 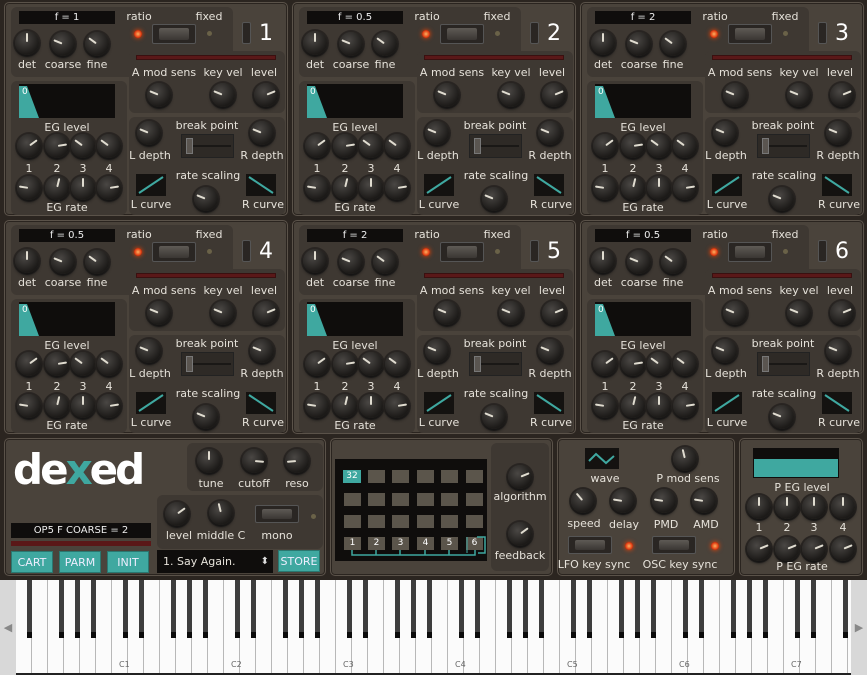 I want to click on preset-selector: 1. Say Again. ⬍, so click(x=215, y=561).